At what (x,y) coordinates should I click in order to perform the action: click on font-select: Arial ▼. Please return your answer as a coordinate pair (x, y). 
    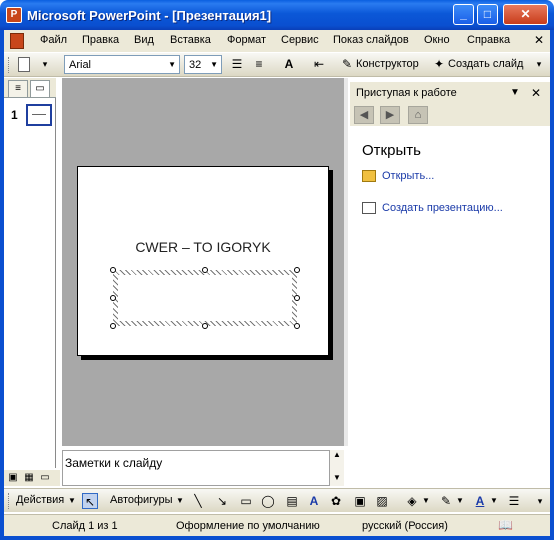
    Looking at the image, I should click on (122, 64).